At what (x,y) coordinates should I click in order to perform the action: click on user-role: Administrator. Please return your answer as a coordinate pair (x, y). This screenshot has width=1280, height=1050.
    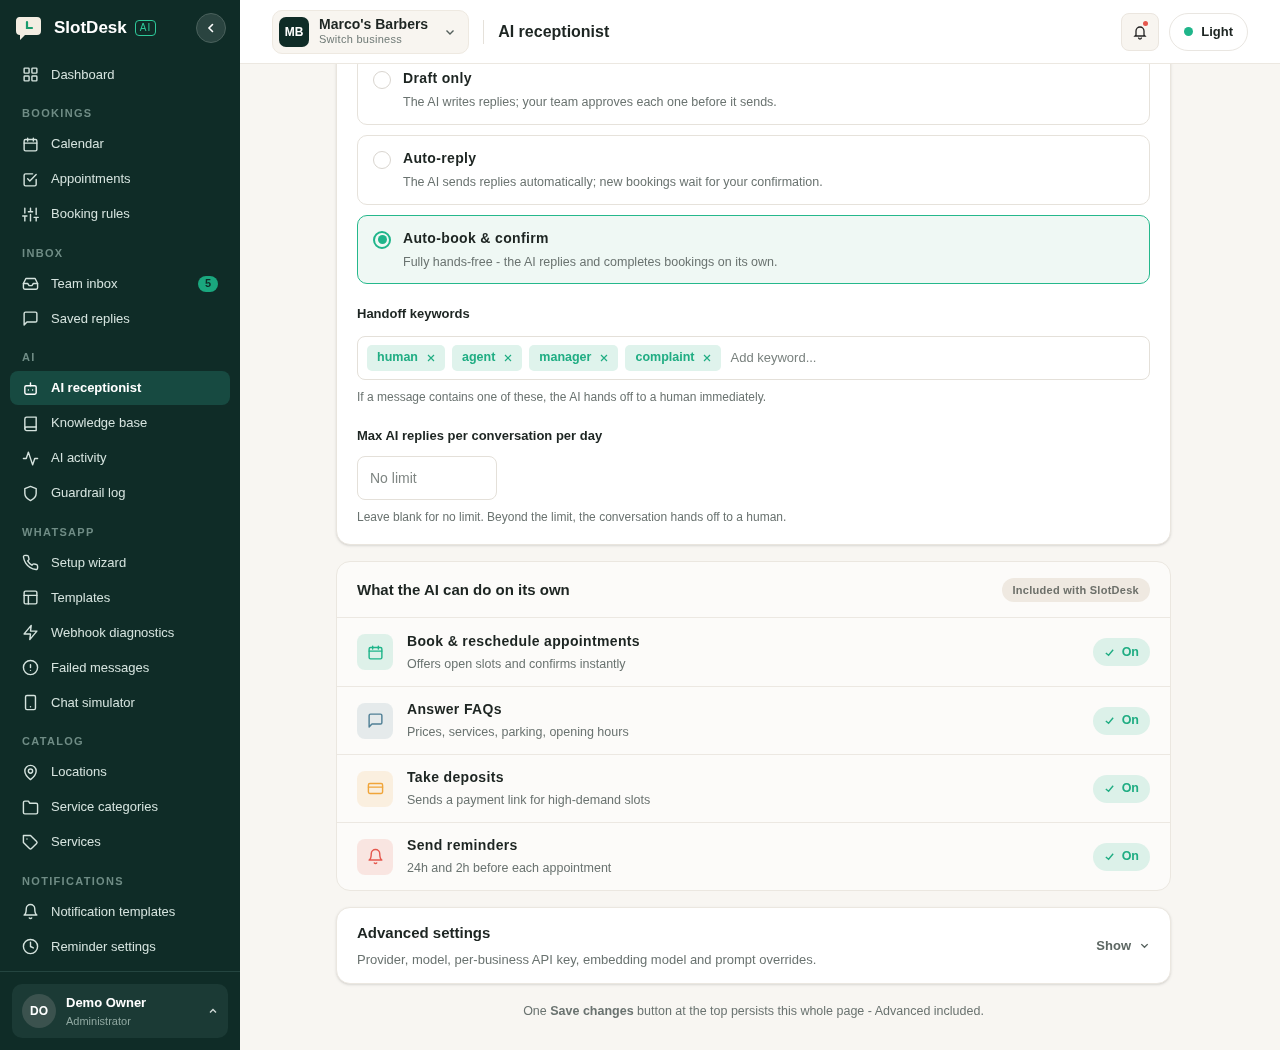
    Looking at the image, I should click on (98, 1021).